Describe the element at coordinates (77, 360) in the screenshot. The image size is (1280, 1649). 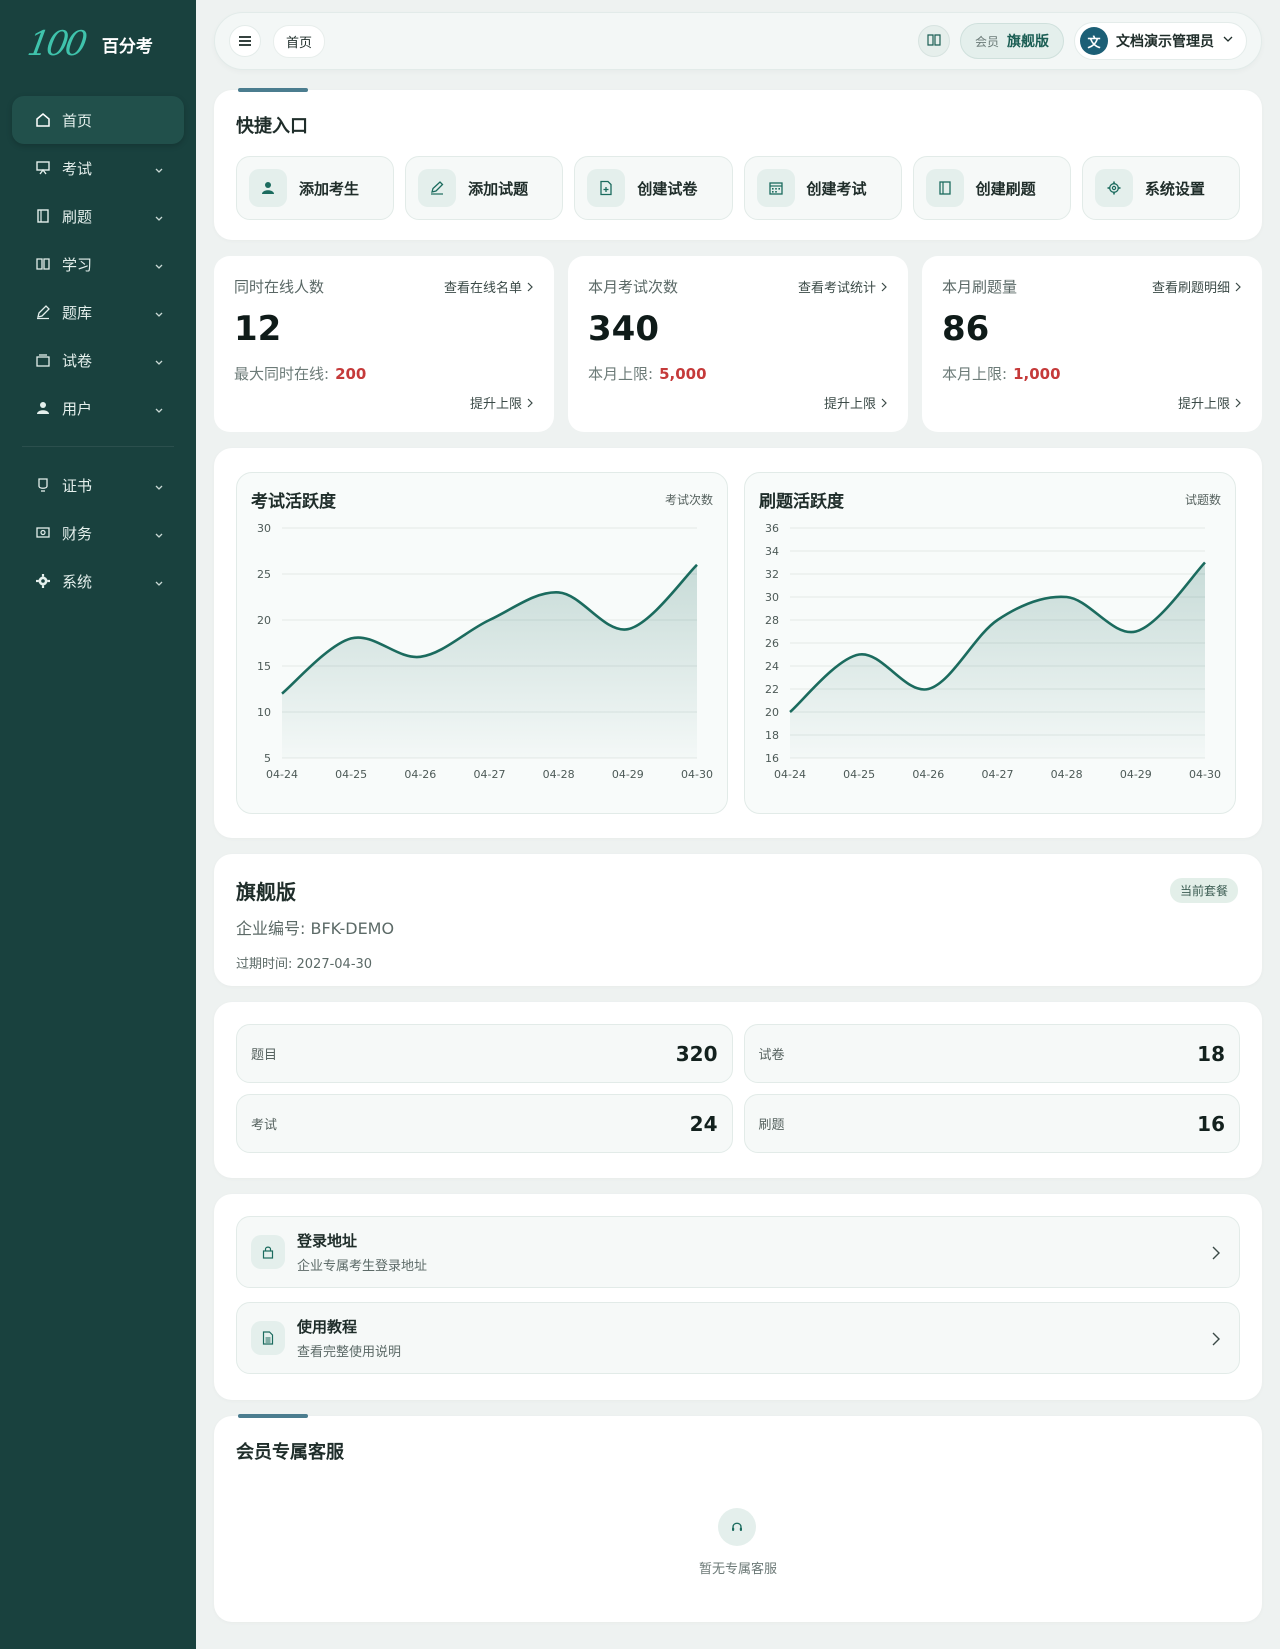
I see `sidebar-item-label: 试卷` at that location.